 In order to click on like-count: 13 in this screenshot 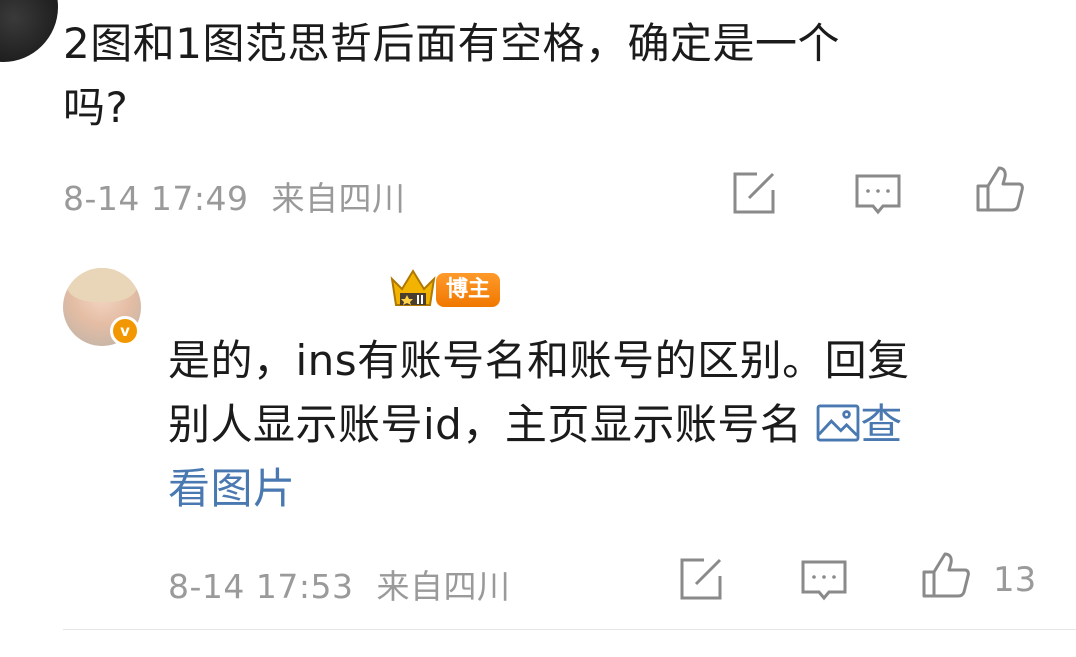, I will do `click(1015, 580)`.